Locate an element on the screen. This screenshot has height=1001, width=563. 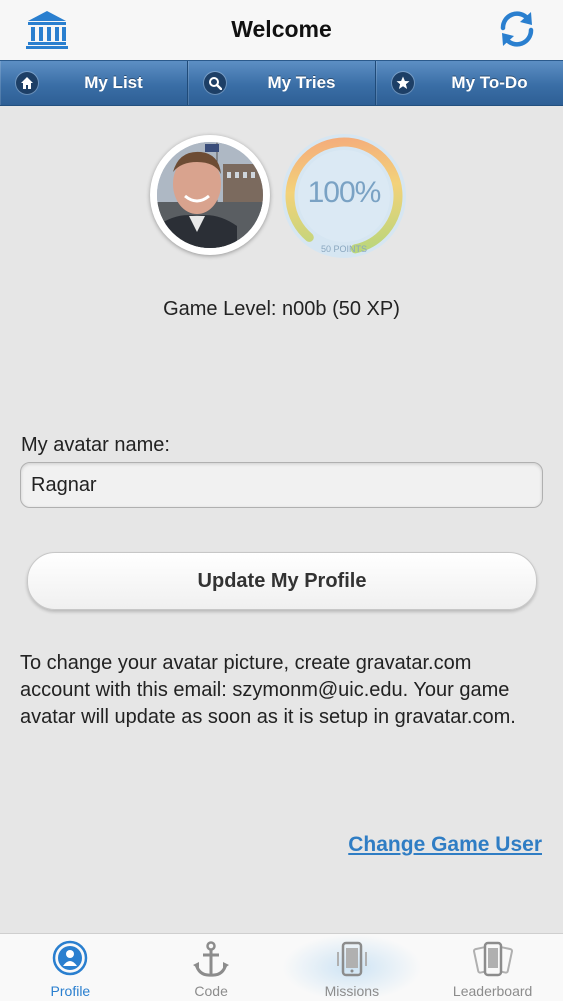
bottom-tab-bar: Profile Code Missions Leaderboard is located at coordinates (281, 967).